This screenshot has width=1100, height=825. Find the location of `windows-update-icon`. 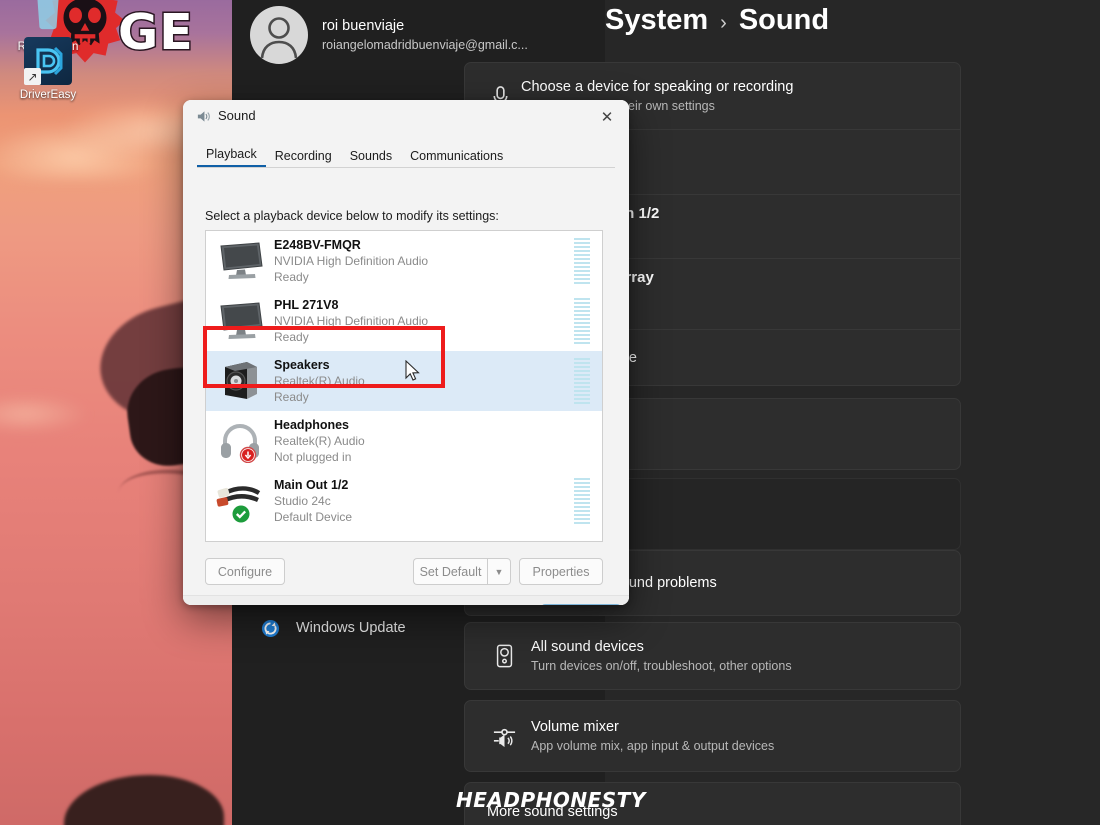

windows-update-icon is located at coordinates (270, 628).